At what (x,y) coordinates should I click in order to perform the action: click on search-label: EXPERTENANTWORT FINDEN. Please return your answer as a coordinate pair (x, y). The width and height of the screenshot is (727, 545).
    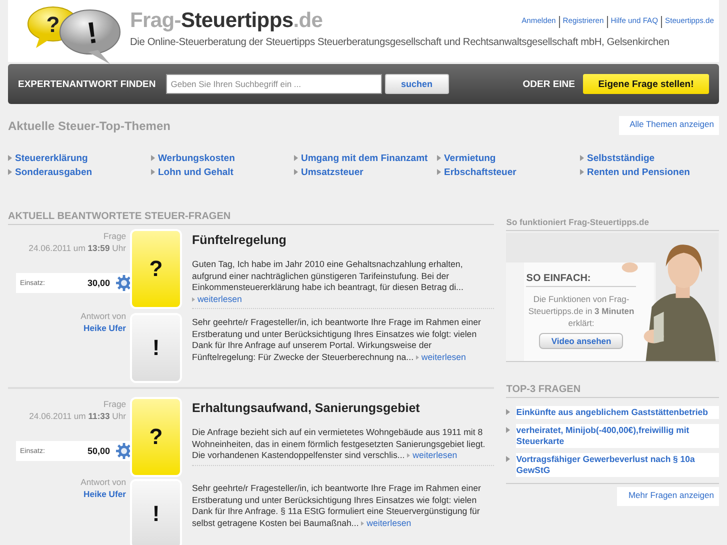
    Looking at the image, I should click on (87, 84).